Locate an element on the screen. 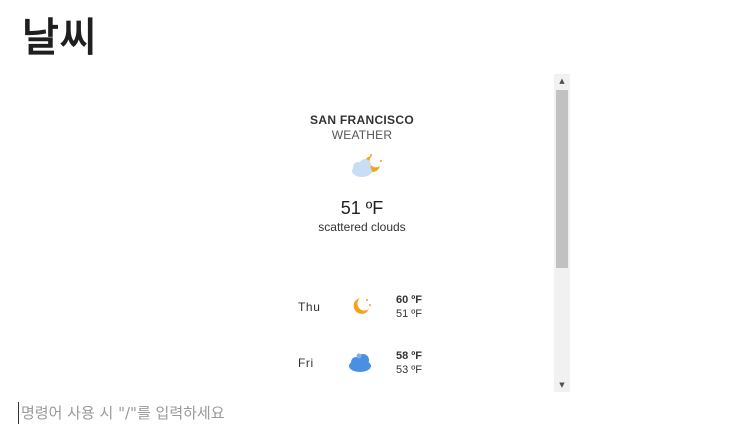 This screenshot has width=749, height=444. widget-scrollbar: ▲ ▼ is located at coordinates (562, 233).